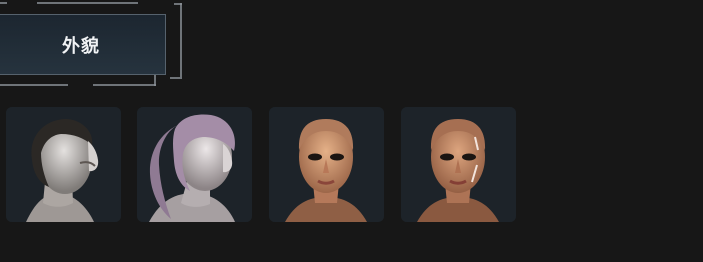 This screenshot has width=703, height=262. Describe the element at coordinates (34, 85) in the screenshot. I see `frame-bottom-left` at that location.